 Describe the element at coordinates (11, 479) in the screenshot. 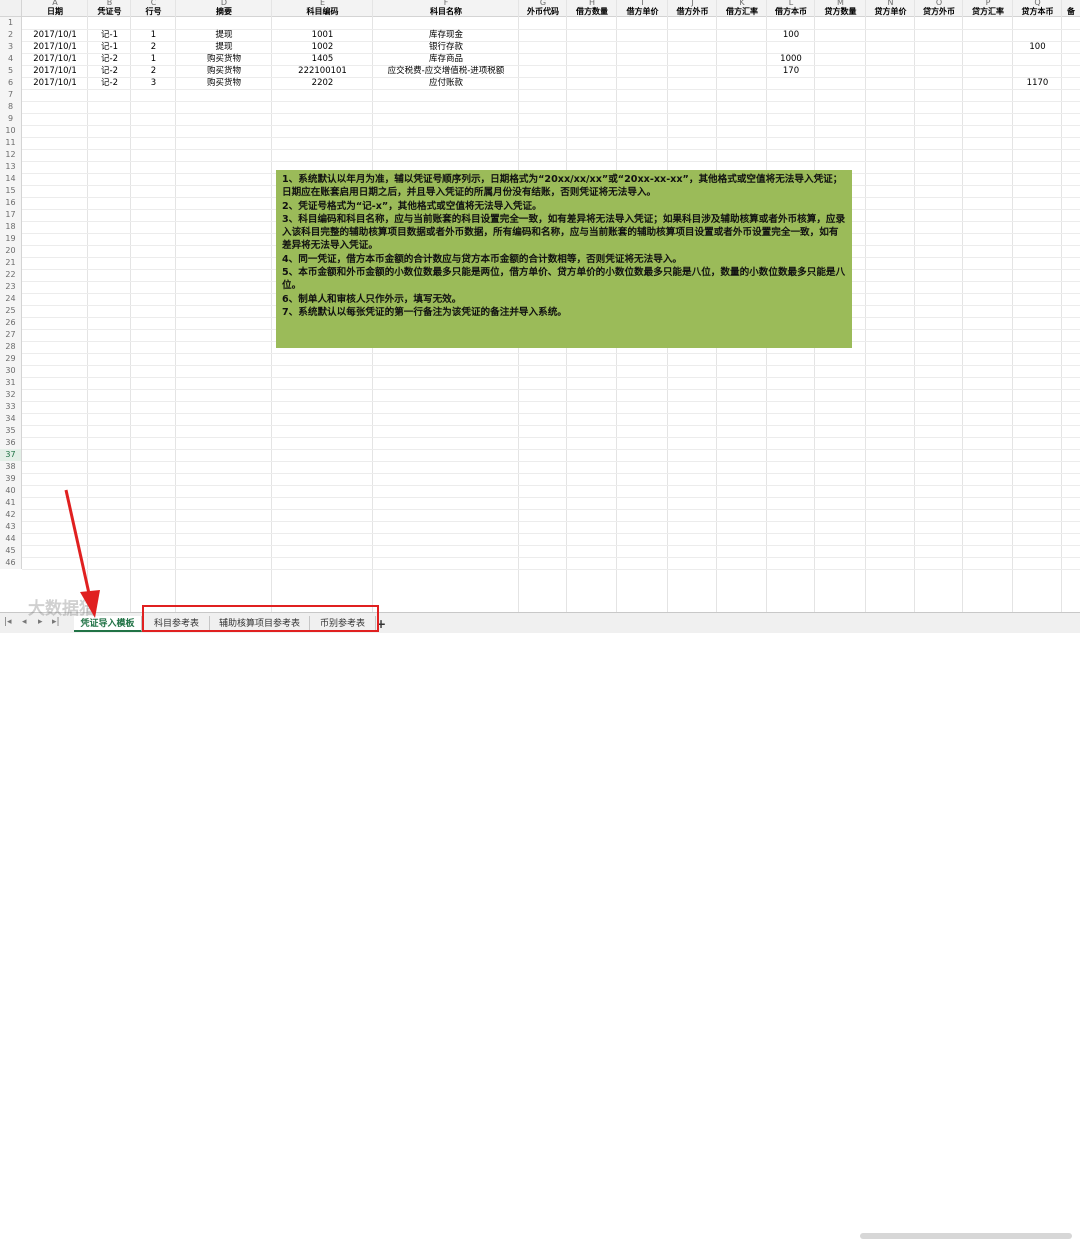

I see `row-number: 39` at that location.